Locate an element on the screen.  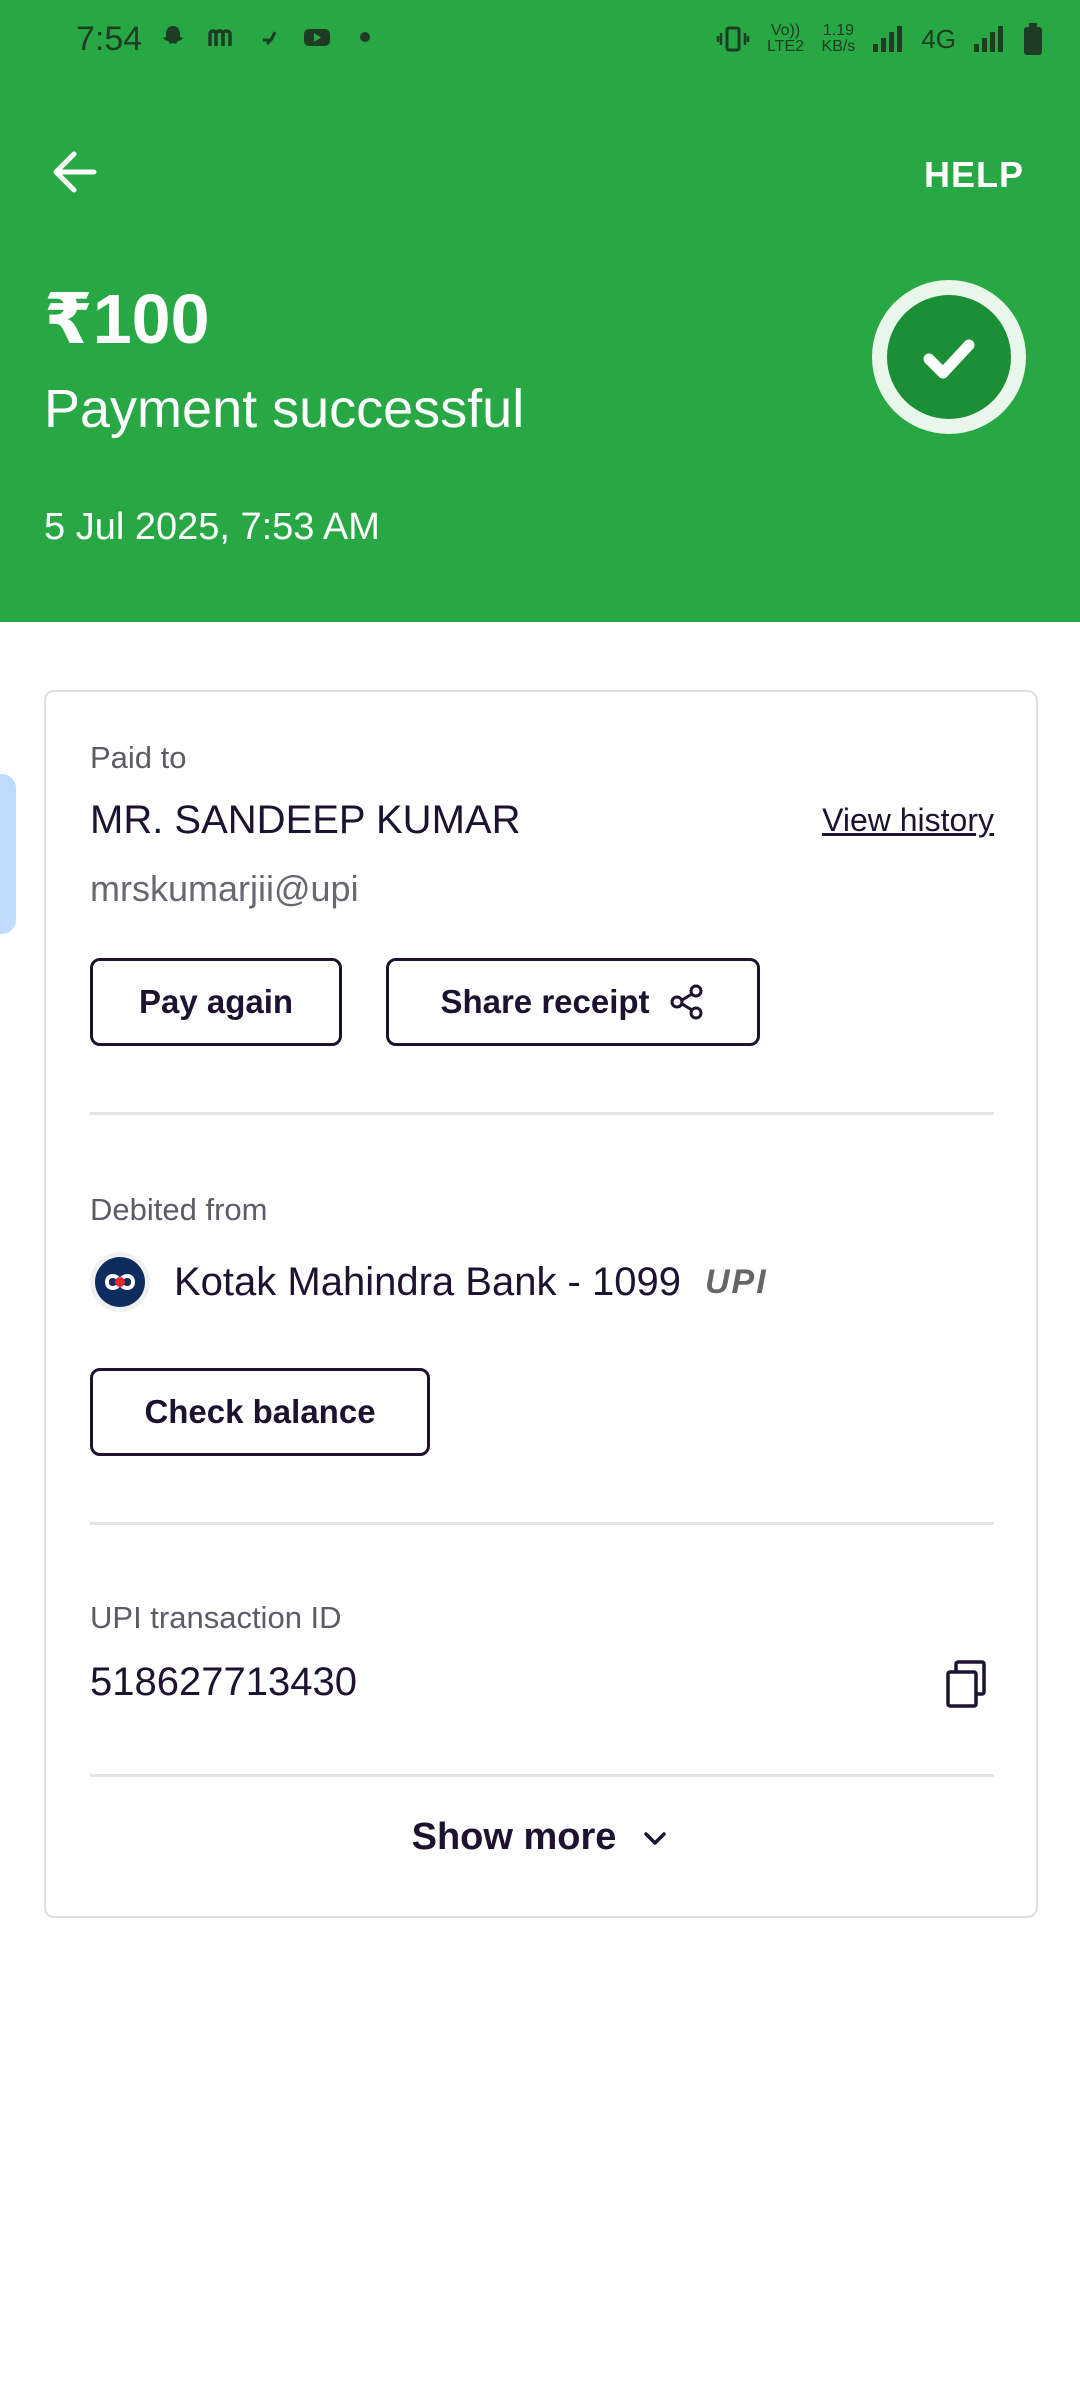
volte-indicator: Vo)) LTE2 is located at coordinates (785, 38).